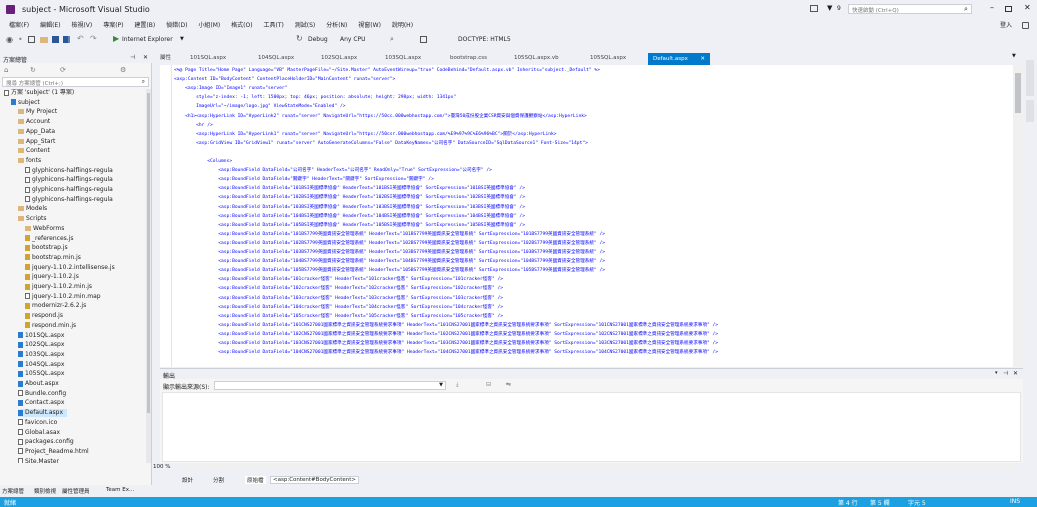 The image size is (1037, 507). What do you see at coordinates (50, 25) in the screenshot?
I see `menu-edit: 編輯(E)` at bounding box center [50, 25].